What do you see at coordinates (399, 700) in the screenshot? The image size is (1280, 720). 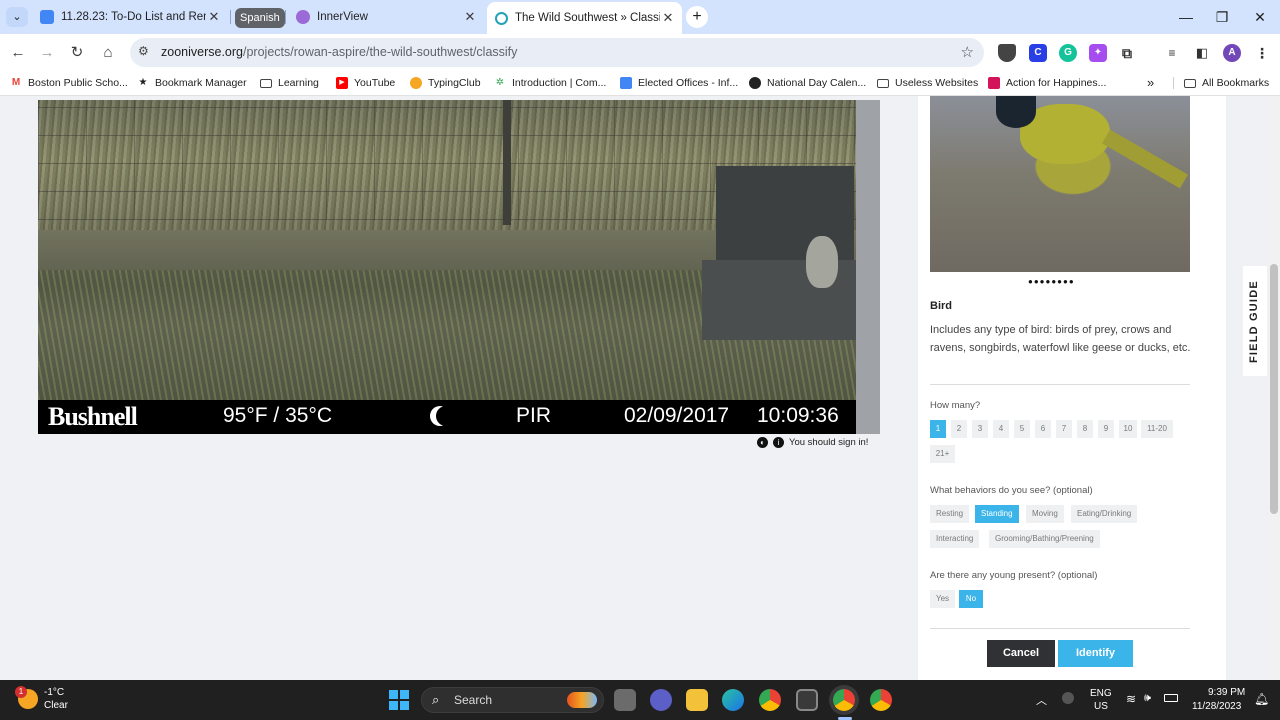 I see `windows-start-icon` at bounding box center [399, 700].